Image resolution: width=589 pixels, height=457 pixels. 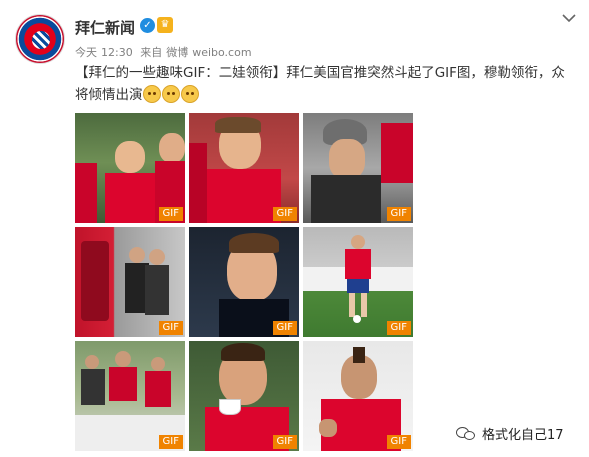 I want to click on source-prefix: 来自, so click(x=151, y=52).